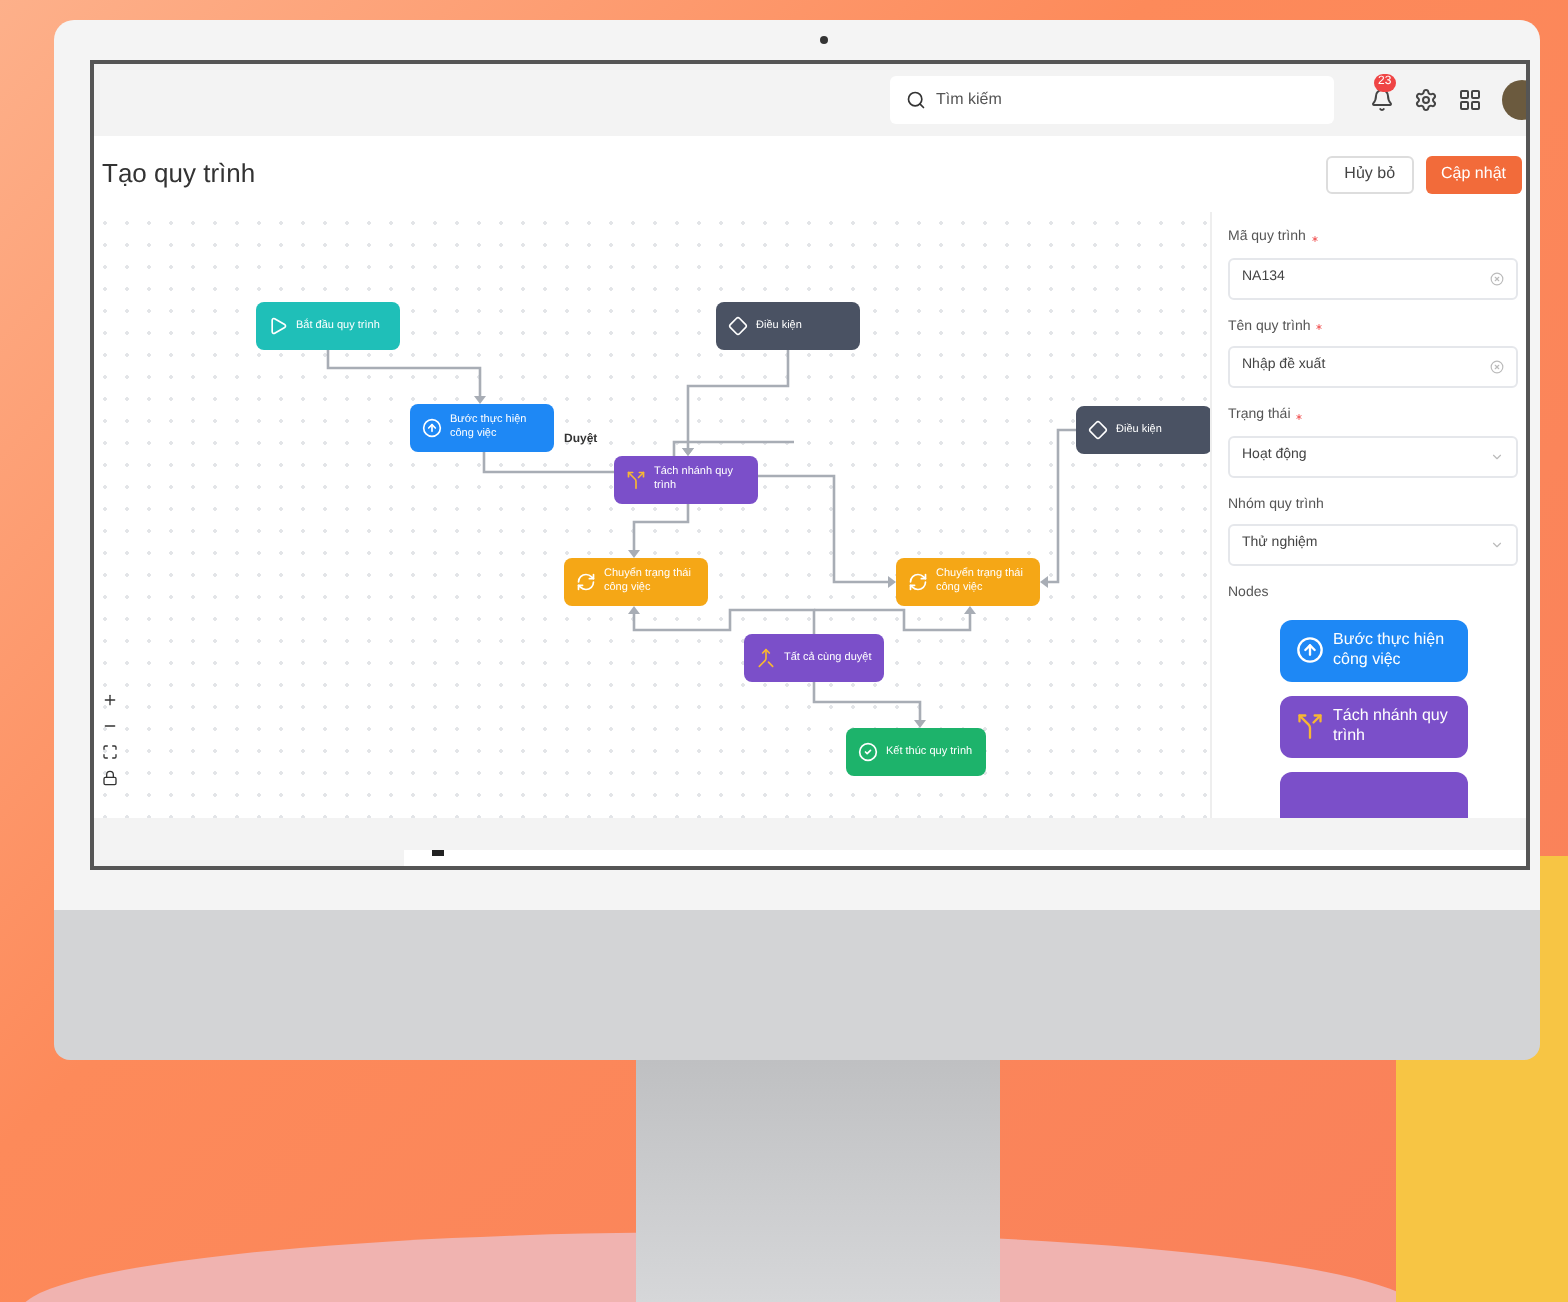  I want to click on play-icon, so click(278, 326).